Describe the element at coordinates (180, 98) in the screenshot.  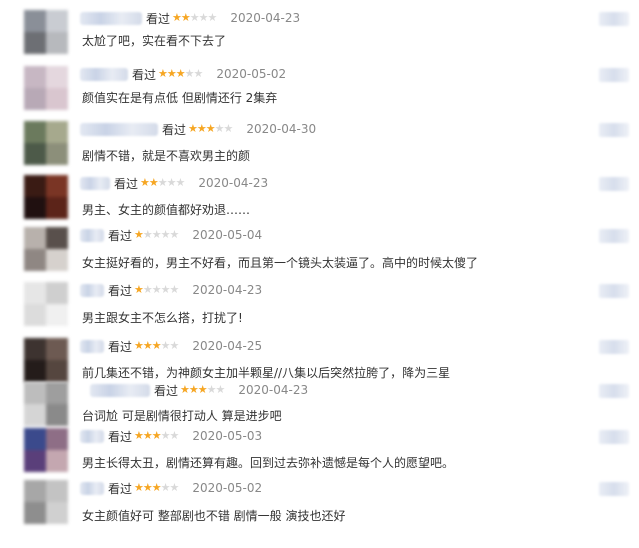
I see `review-text: 颜值实在是有点低 但剧情还行 2集弃` at that location.